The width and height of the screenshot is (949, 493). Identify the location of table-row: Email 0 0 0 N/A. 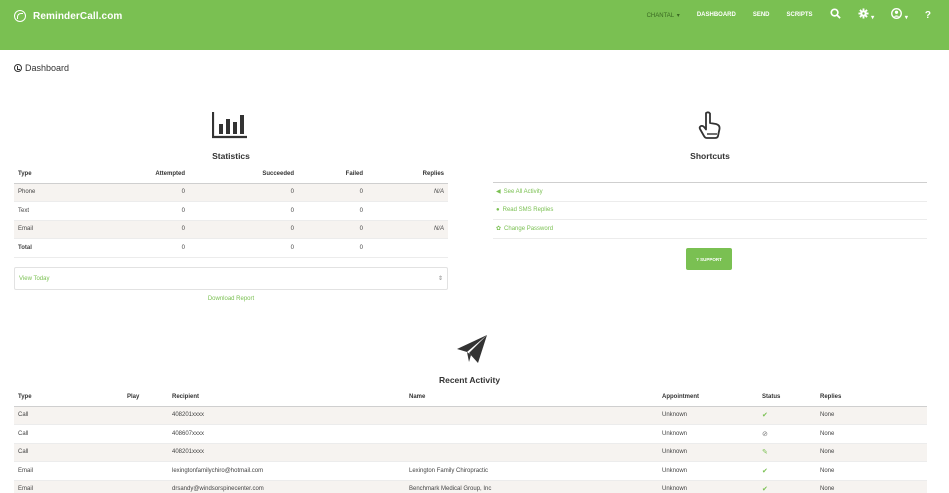
(231, 229).